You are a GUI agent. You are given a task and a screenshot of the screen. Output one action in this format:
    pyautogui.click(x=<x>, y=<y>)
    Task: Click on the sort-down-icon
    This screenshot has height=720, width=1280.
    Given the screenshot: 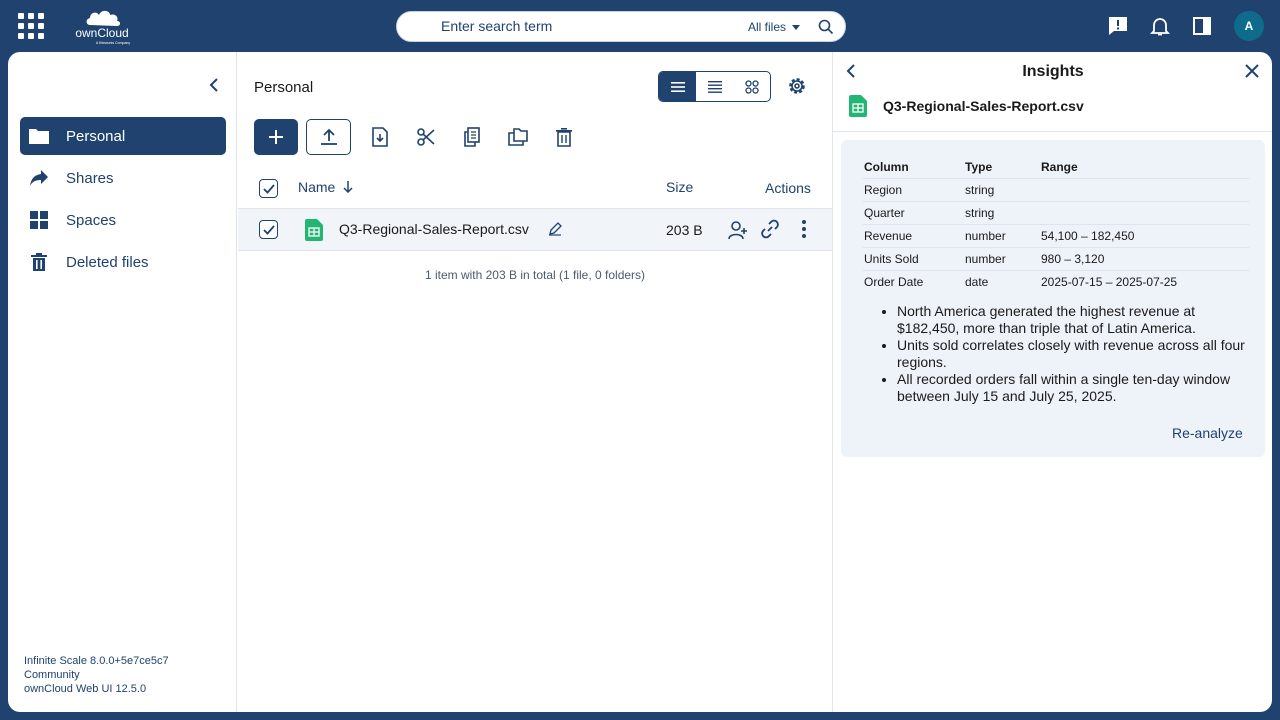 What is the action you would take?
    pyautogui.click(x=348, y=187)
    